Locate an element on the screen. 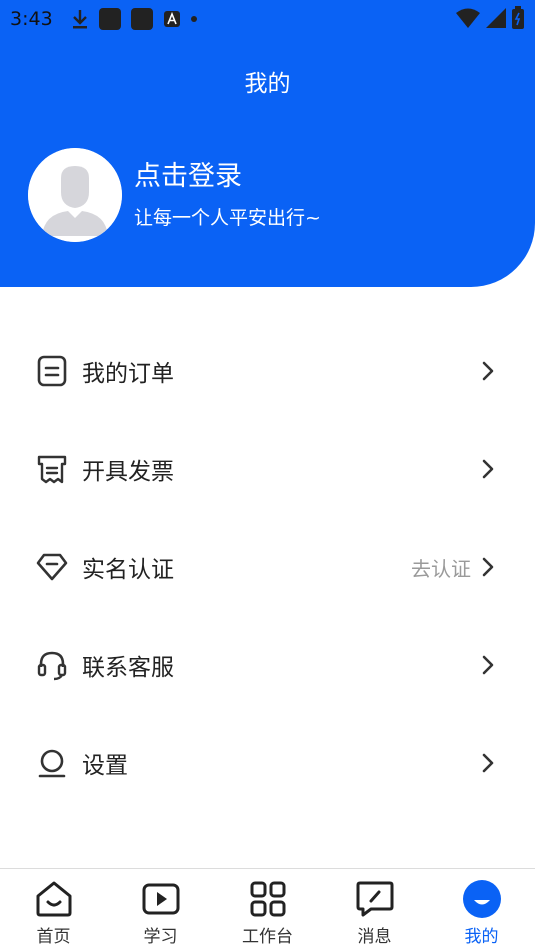 This screenshot has width=535, height=951. slogan-text: 让每一个人平安出行~ is located at coordinates (227, 218).